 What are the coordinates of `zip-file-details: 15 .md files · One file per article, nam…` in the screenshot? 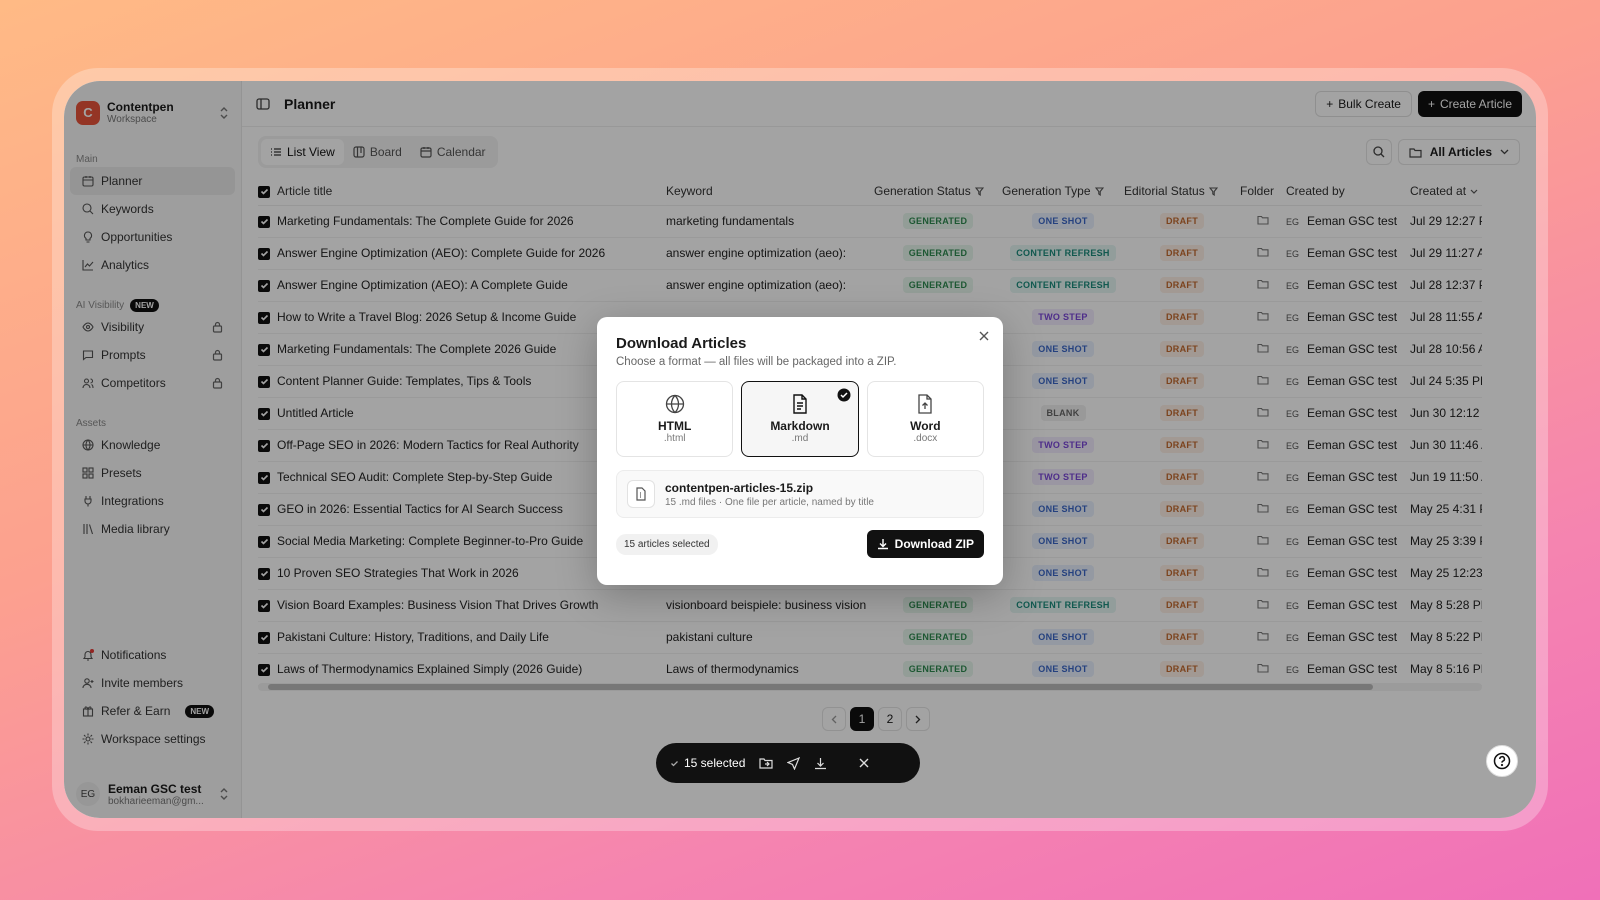 It's located at (769, 502).